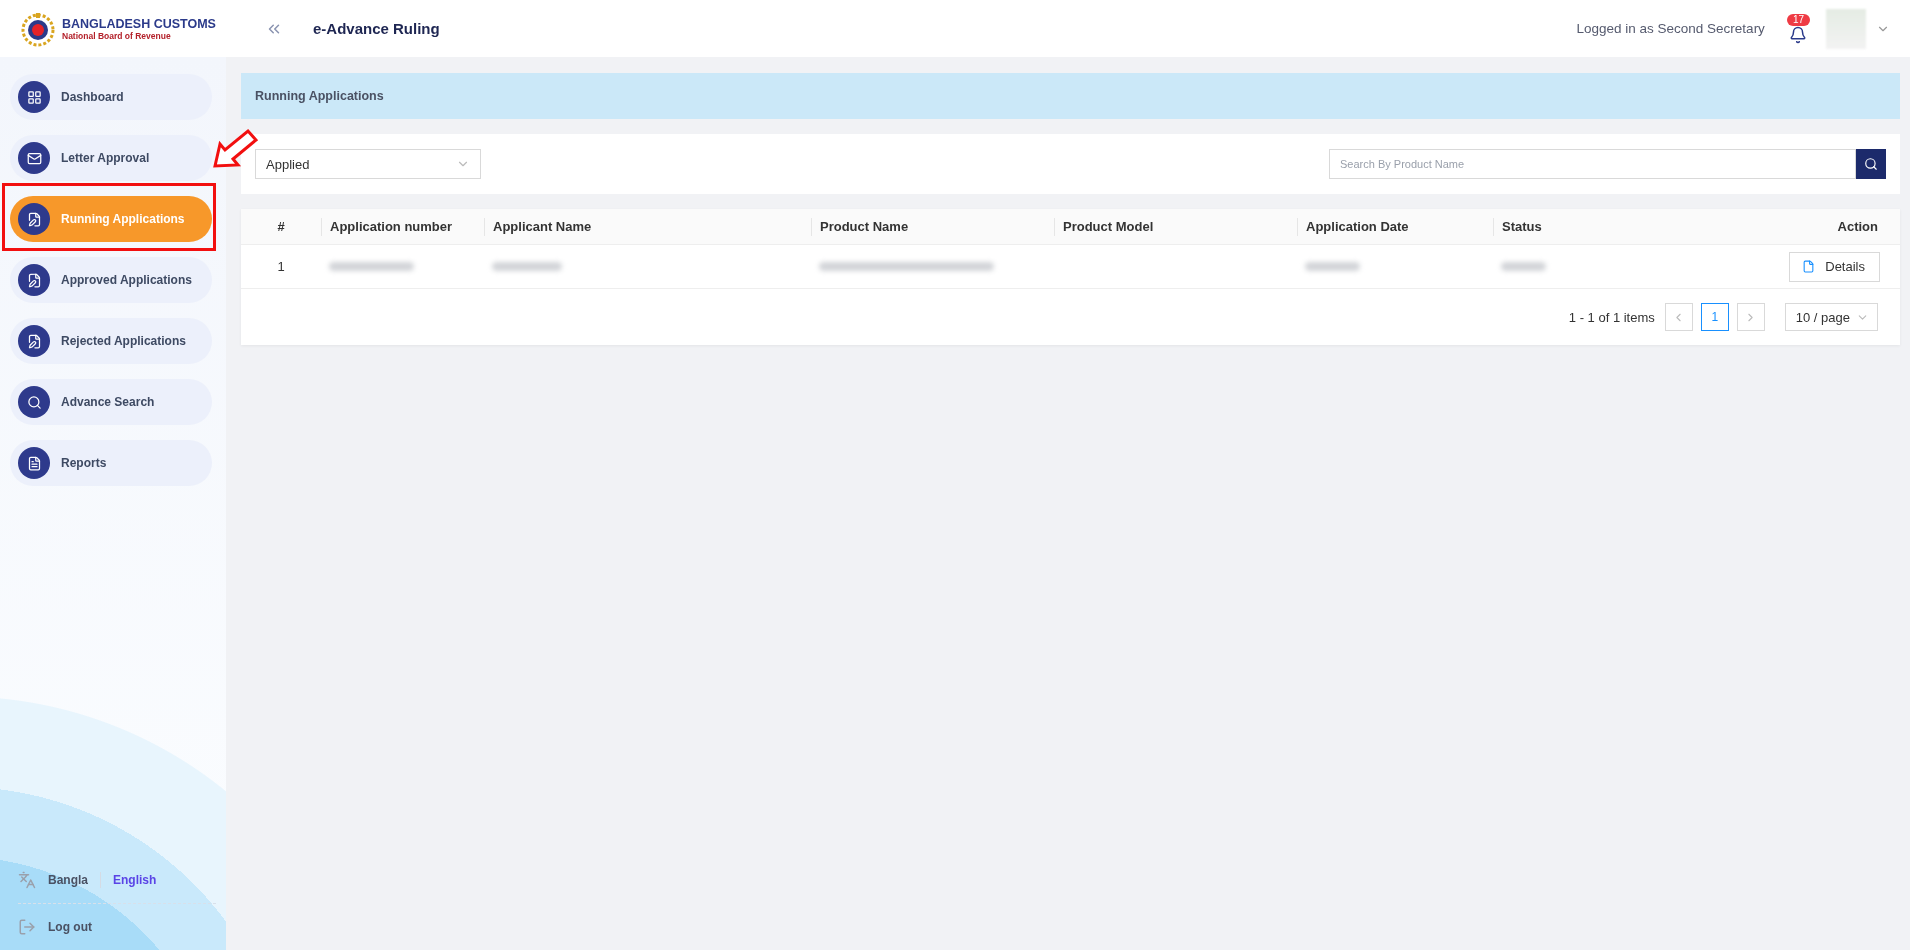 This screenshot has width=1910, height=950. Describe the element at coordinates (1611, 317) in the screenshot. I see `pagination-summary: 1 - 1 of 1 items` at that location.